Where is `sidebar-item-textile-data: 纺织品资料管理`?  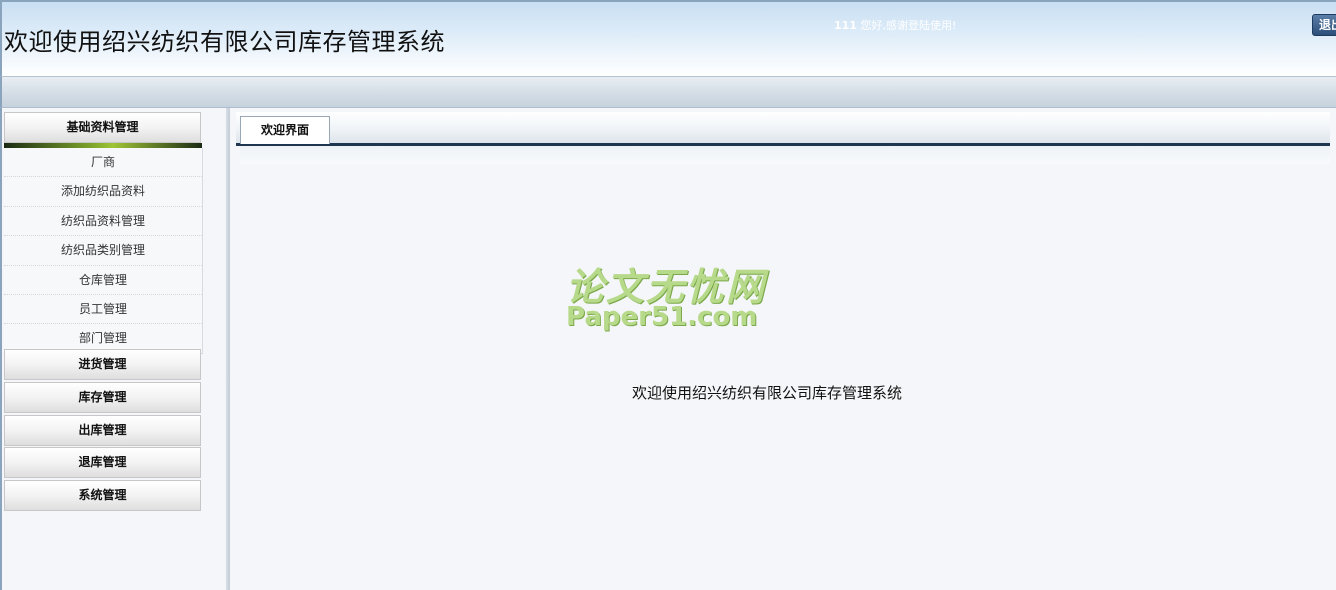
sidebar-item-textile-data: 纺织品资料管理 is located at coordinates (103, 222).